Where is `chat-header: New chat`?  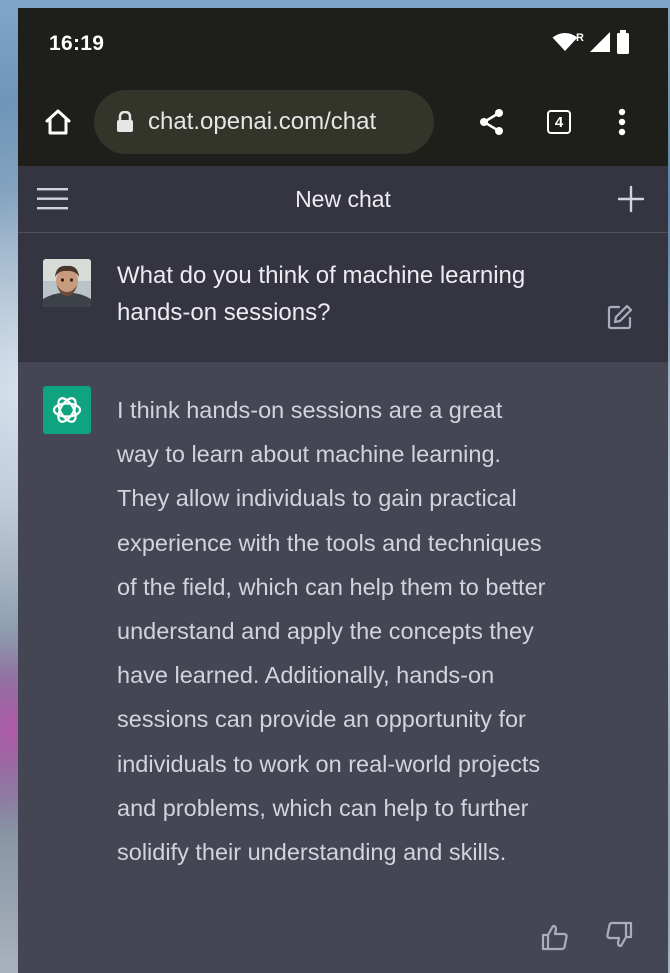 chat-header: New chat is located at coordinates (343, 199).